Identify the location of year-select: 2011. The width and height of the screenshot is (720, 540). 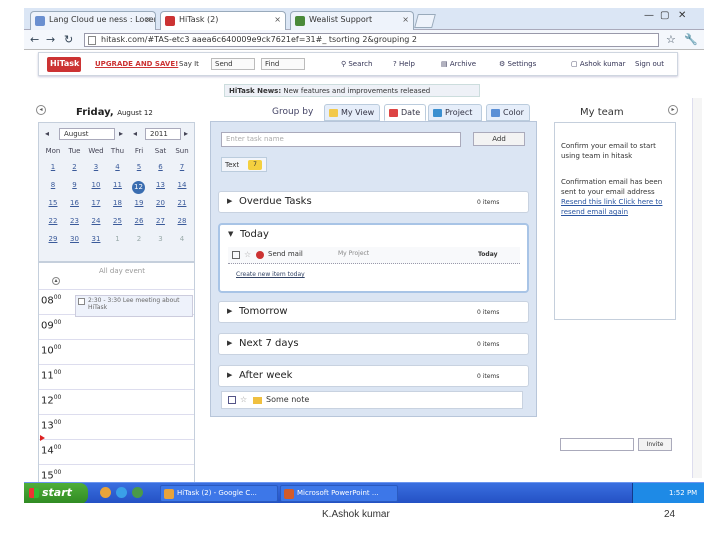
(163, 134).